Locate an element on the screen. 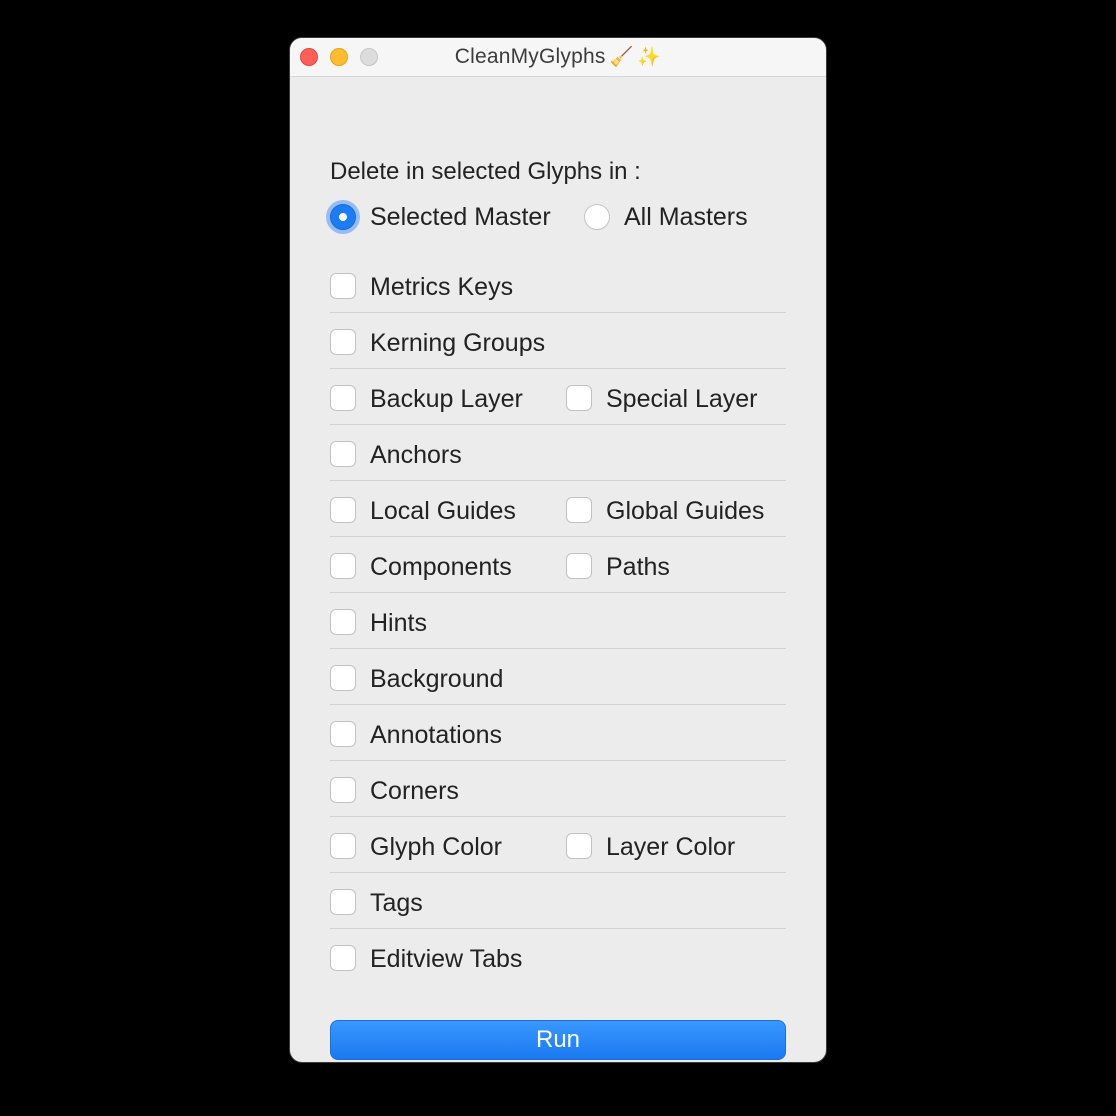 Image resolution: width=1116 pixels, height=1116 pixels. checkbox-local-guides is located at coordinates (343, 510).